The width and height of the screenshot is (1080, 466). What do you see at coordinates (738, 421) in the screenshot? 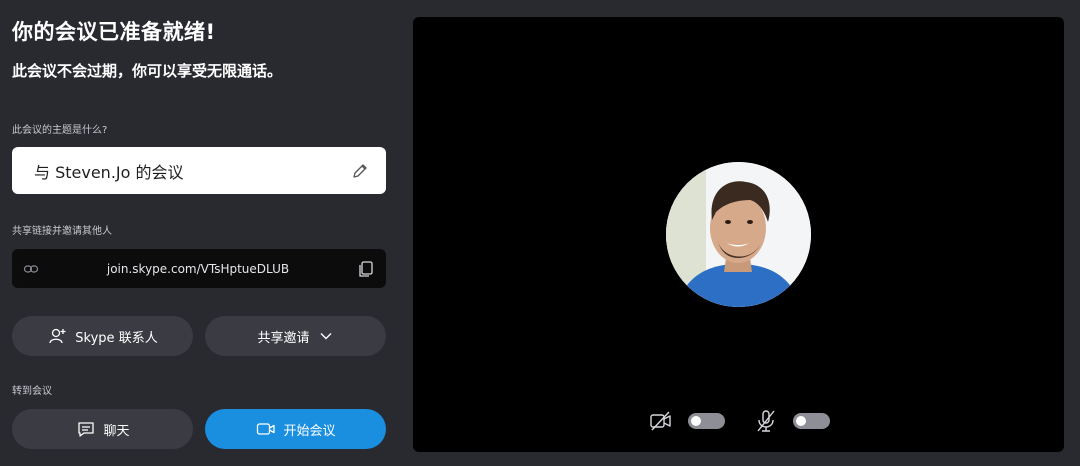
I see `preview-controls` at bounding box center [738, 421].